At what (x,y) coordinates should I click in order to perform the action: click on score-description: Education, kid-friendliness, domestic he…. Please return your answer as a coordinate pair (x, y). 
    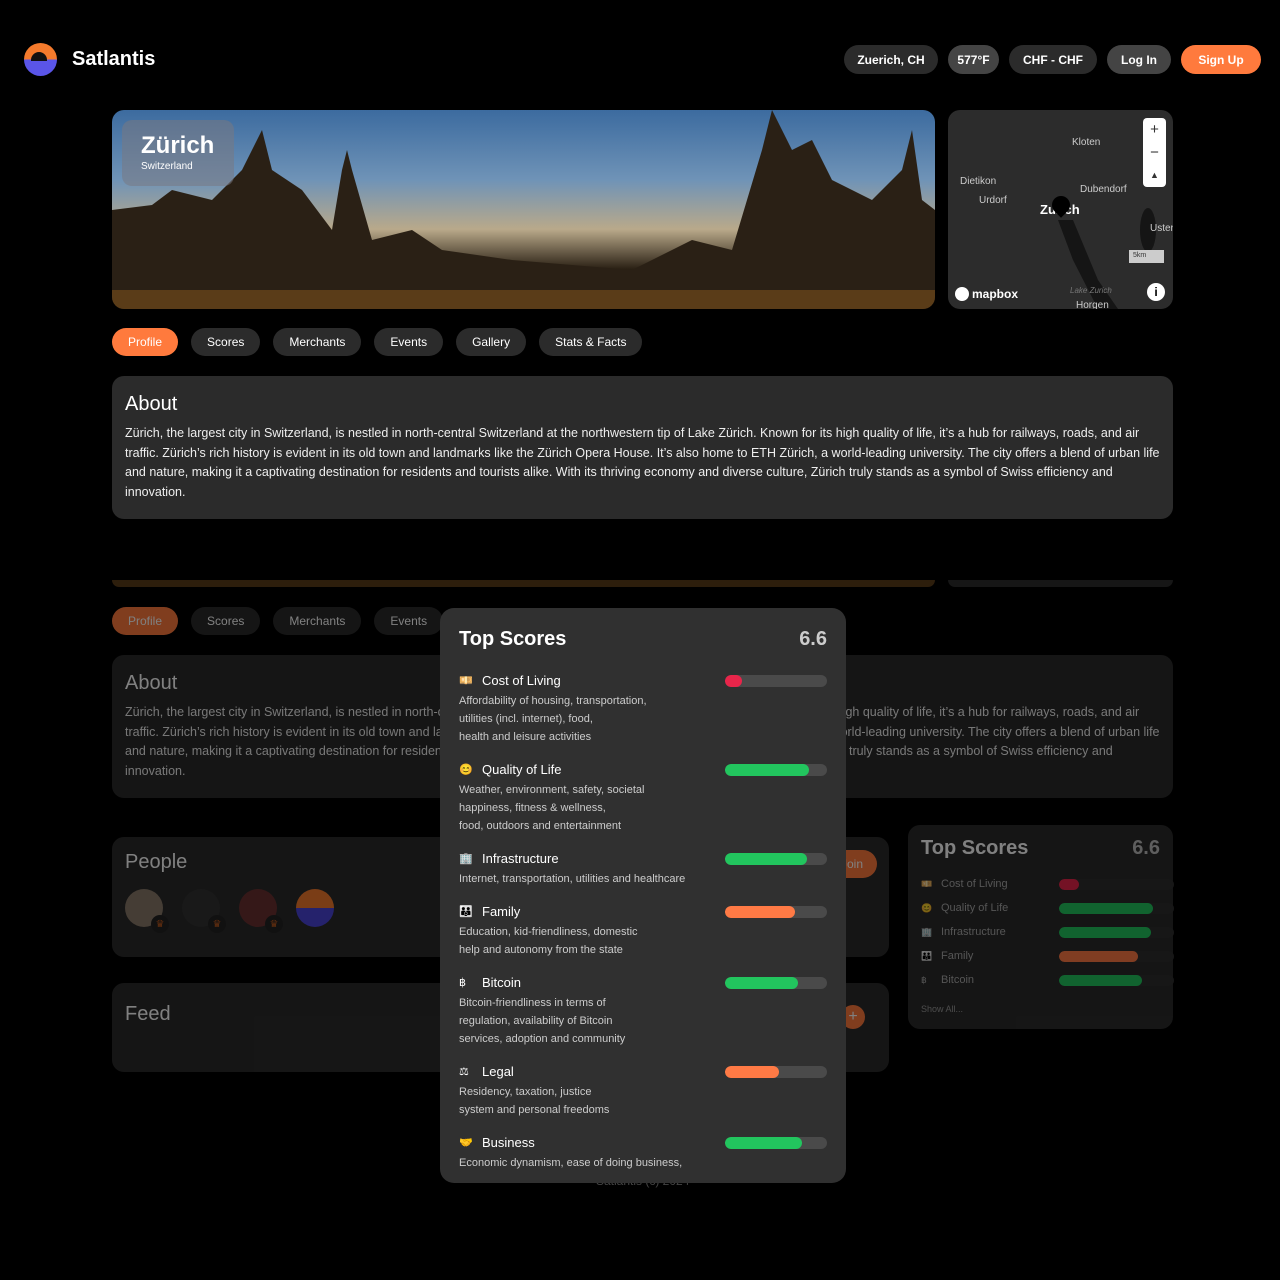
    Looking at the image, I should click on (548, 941).